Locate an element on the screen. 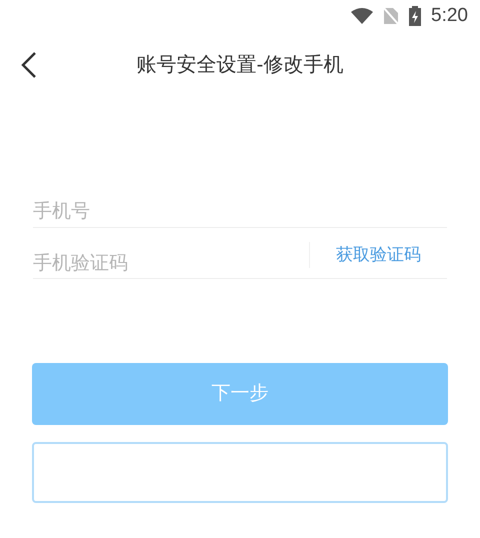 This screenshot has height=538, width=480. next-button: 下一步 is located at coordinates (240, 394).